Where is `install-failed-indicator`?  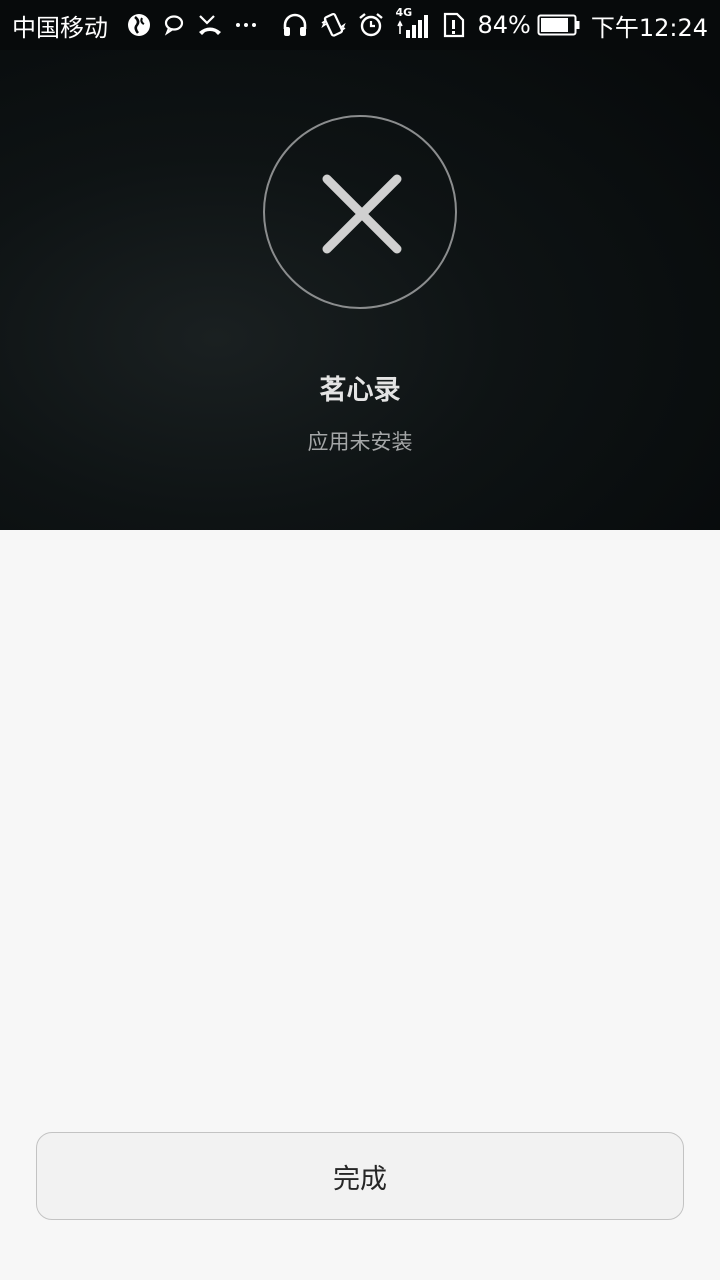
install-failed-indicator is located at coordinates (360, 212).